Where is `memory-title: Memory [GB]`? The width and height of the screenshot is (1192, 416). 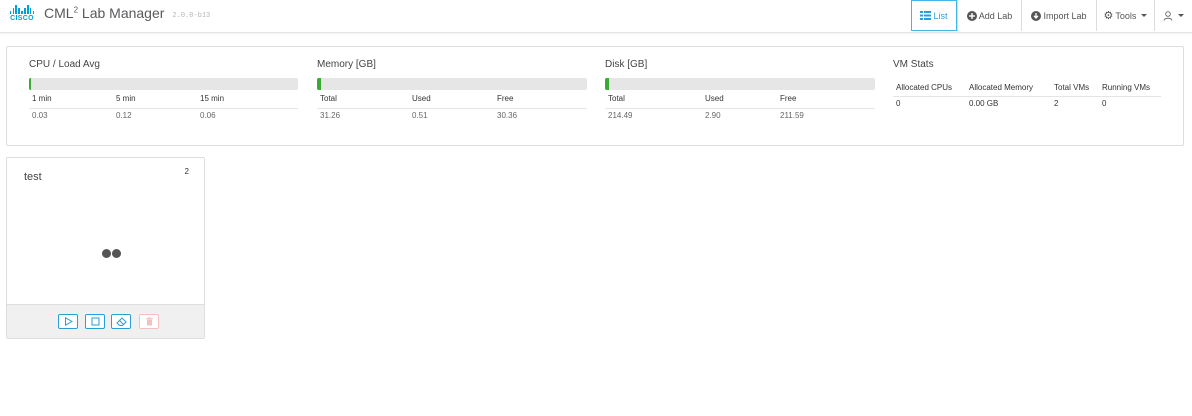 memory-title: Memory [GB] is located at coordinates (346, 64).